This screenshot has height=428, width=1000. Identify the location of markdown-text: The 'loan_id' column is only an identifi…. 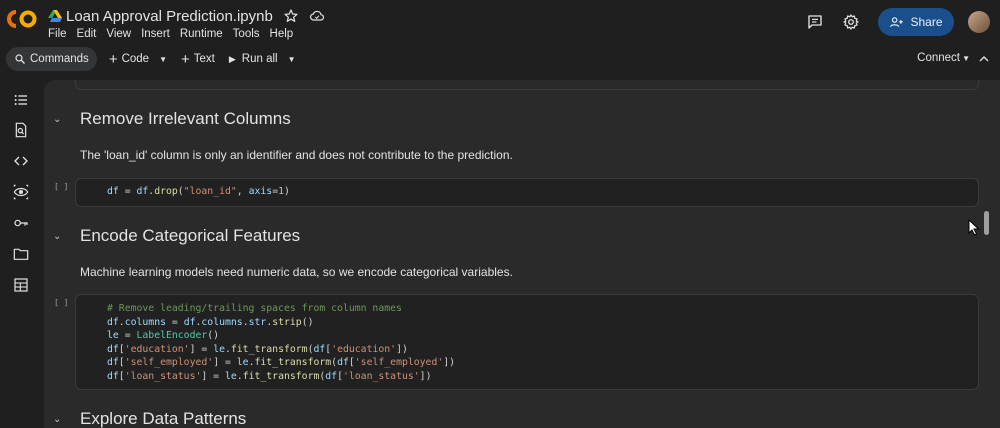
(296, 155).